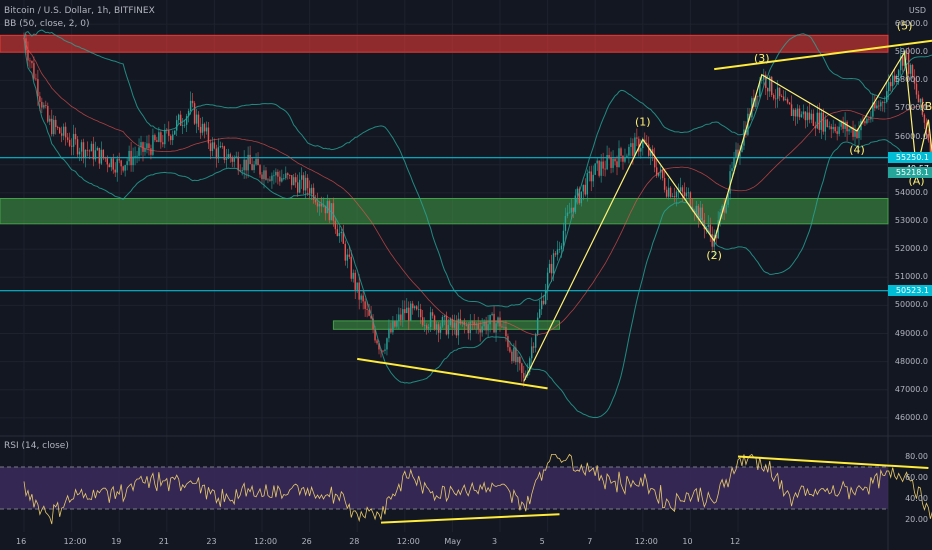  I want to click on time-tick: 28, so click(354, 541).